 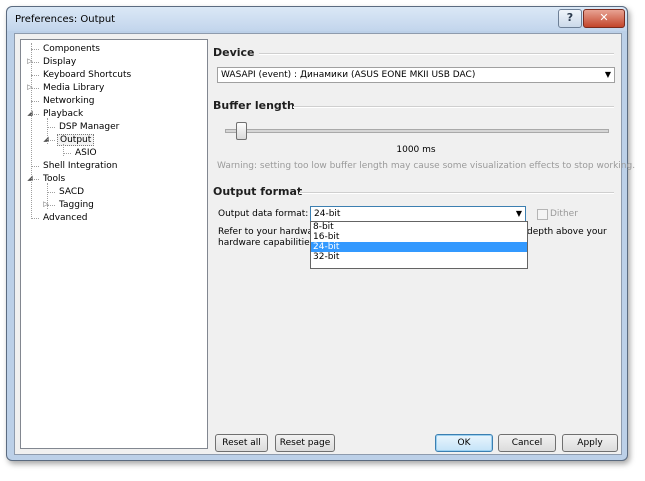 I want to click on tree-item-label: DSP Manager, so click(x=89, y=127).